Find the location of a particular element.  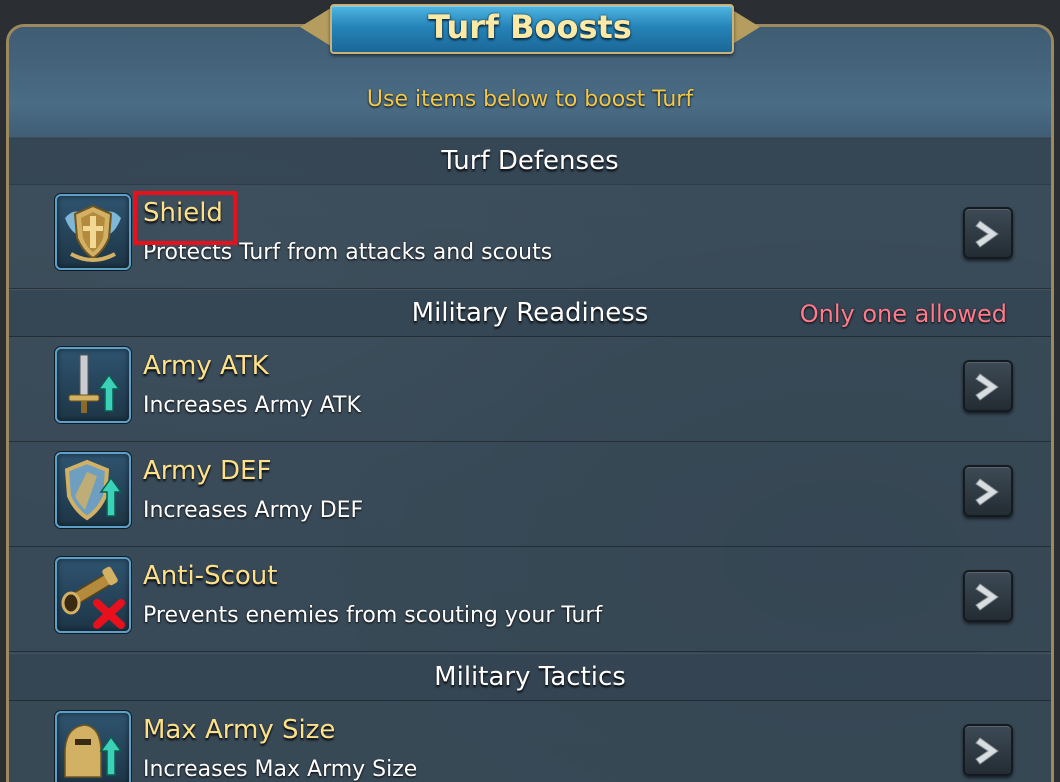

open-shield-button is located at coordinates (988, 233).